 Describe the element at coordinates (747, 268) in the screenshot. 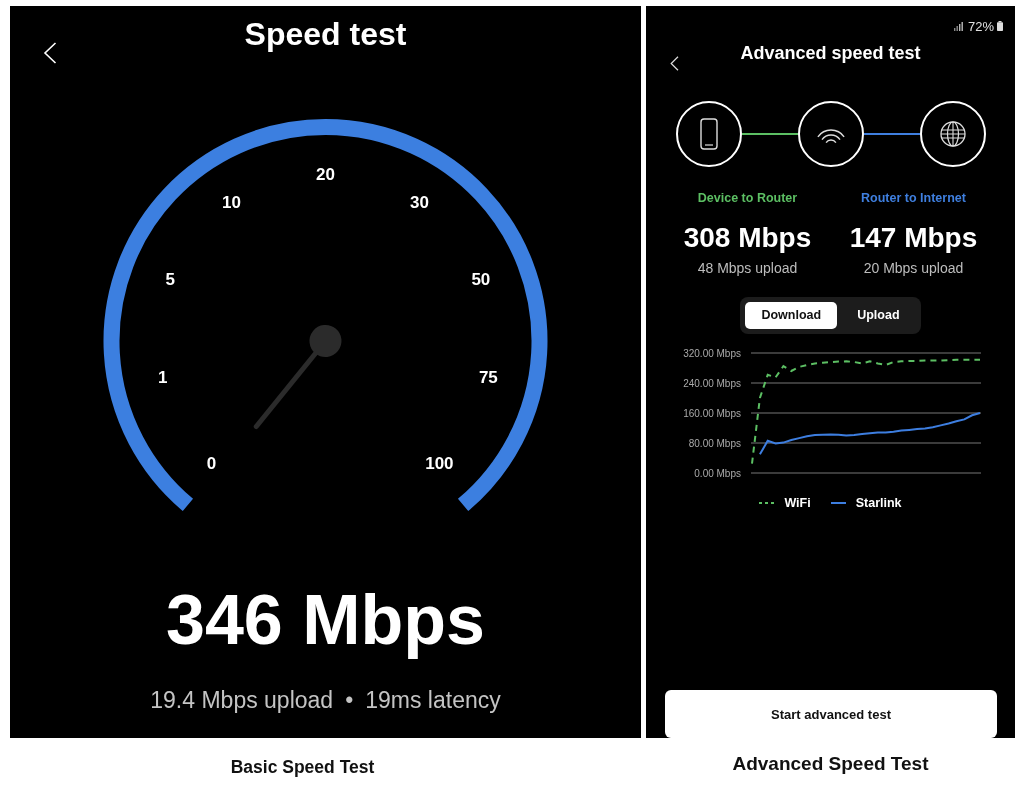

I see `upload-speed: 48 Mbps upload` at that location.